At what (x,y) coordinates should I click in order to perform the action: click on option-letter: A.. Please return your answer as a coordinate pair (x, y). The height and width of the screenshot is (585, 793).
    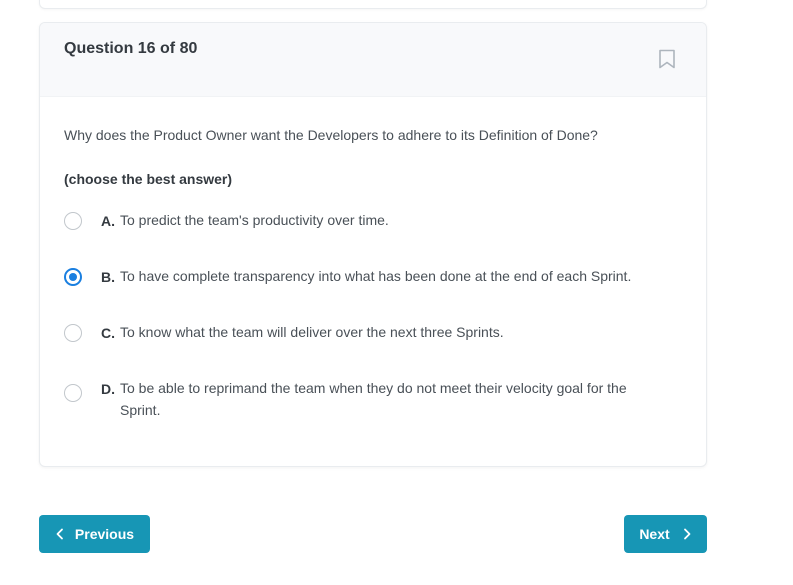
    Looking at the image, I should click on (108, 221).